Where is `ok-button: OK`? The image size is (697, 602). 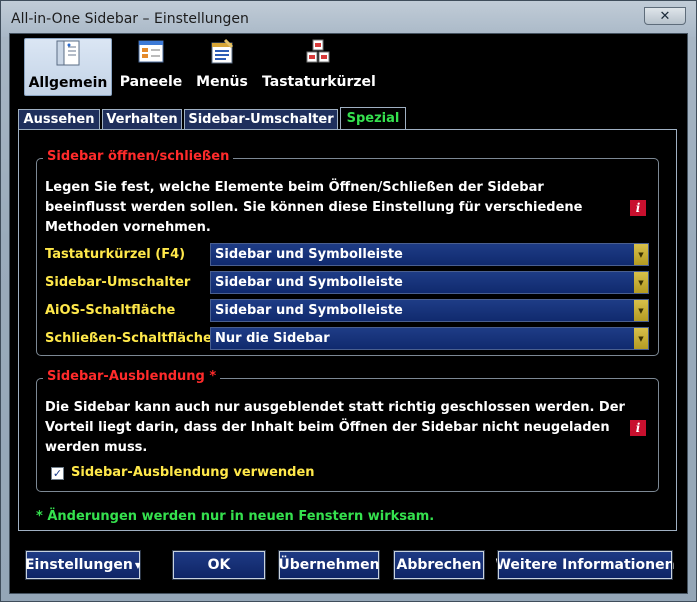
ok-button: OK is located at coordinates (219, 565).